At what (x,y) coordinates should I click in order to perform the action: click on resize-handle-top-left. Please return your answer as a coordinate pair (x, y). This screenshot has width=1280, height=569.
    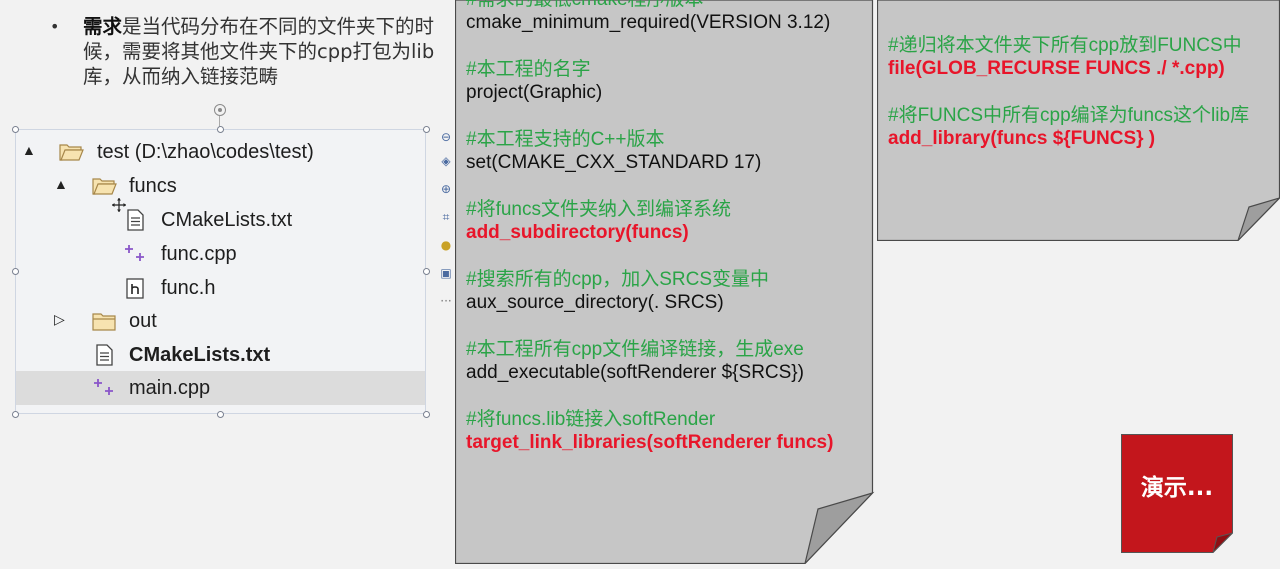
    Looking at the image, I should click on (15, 129).